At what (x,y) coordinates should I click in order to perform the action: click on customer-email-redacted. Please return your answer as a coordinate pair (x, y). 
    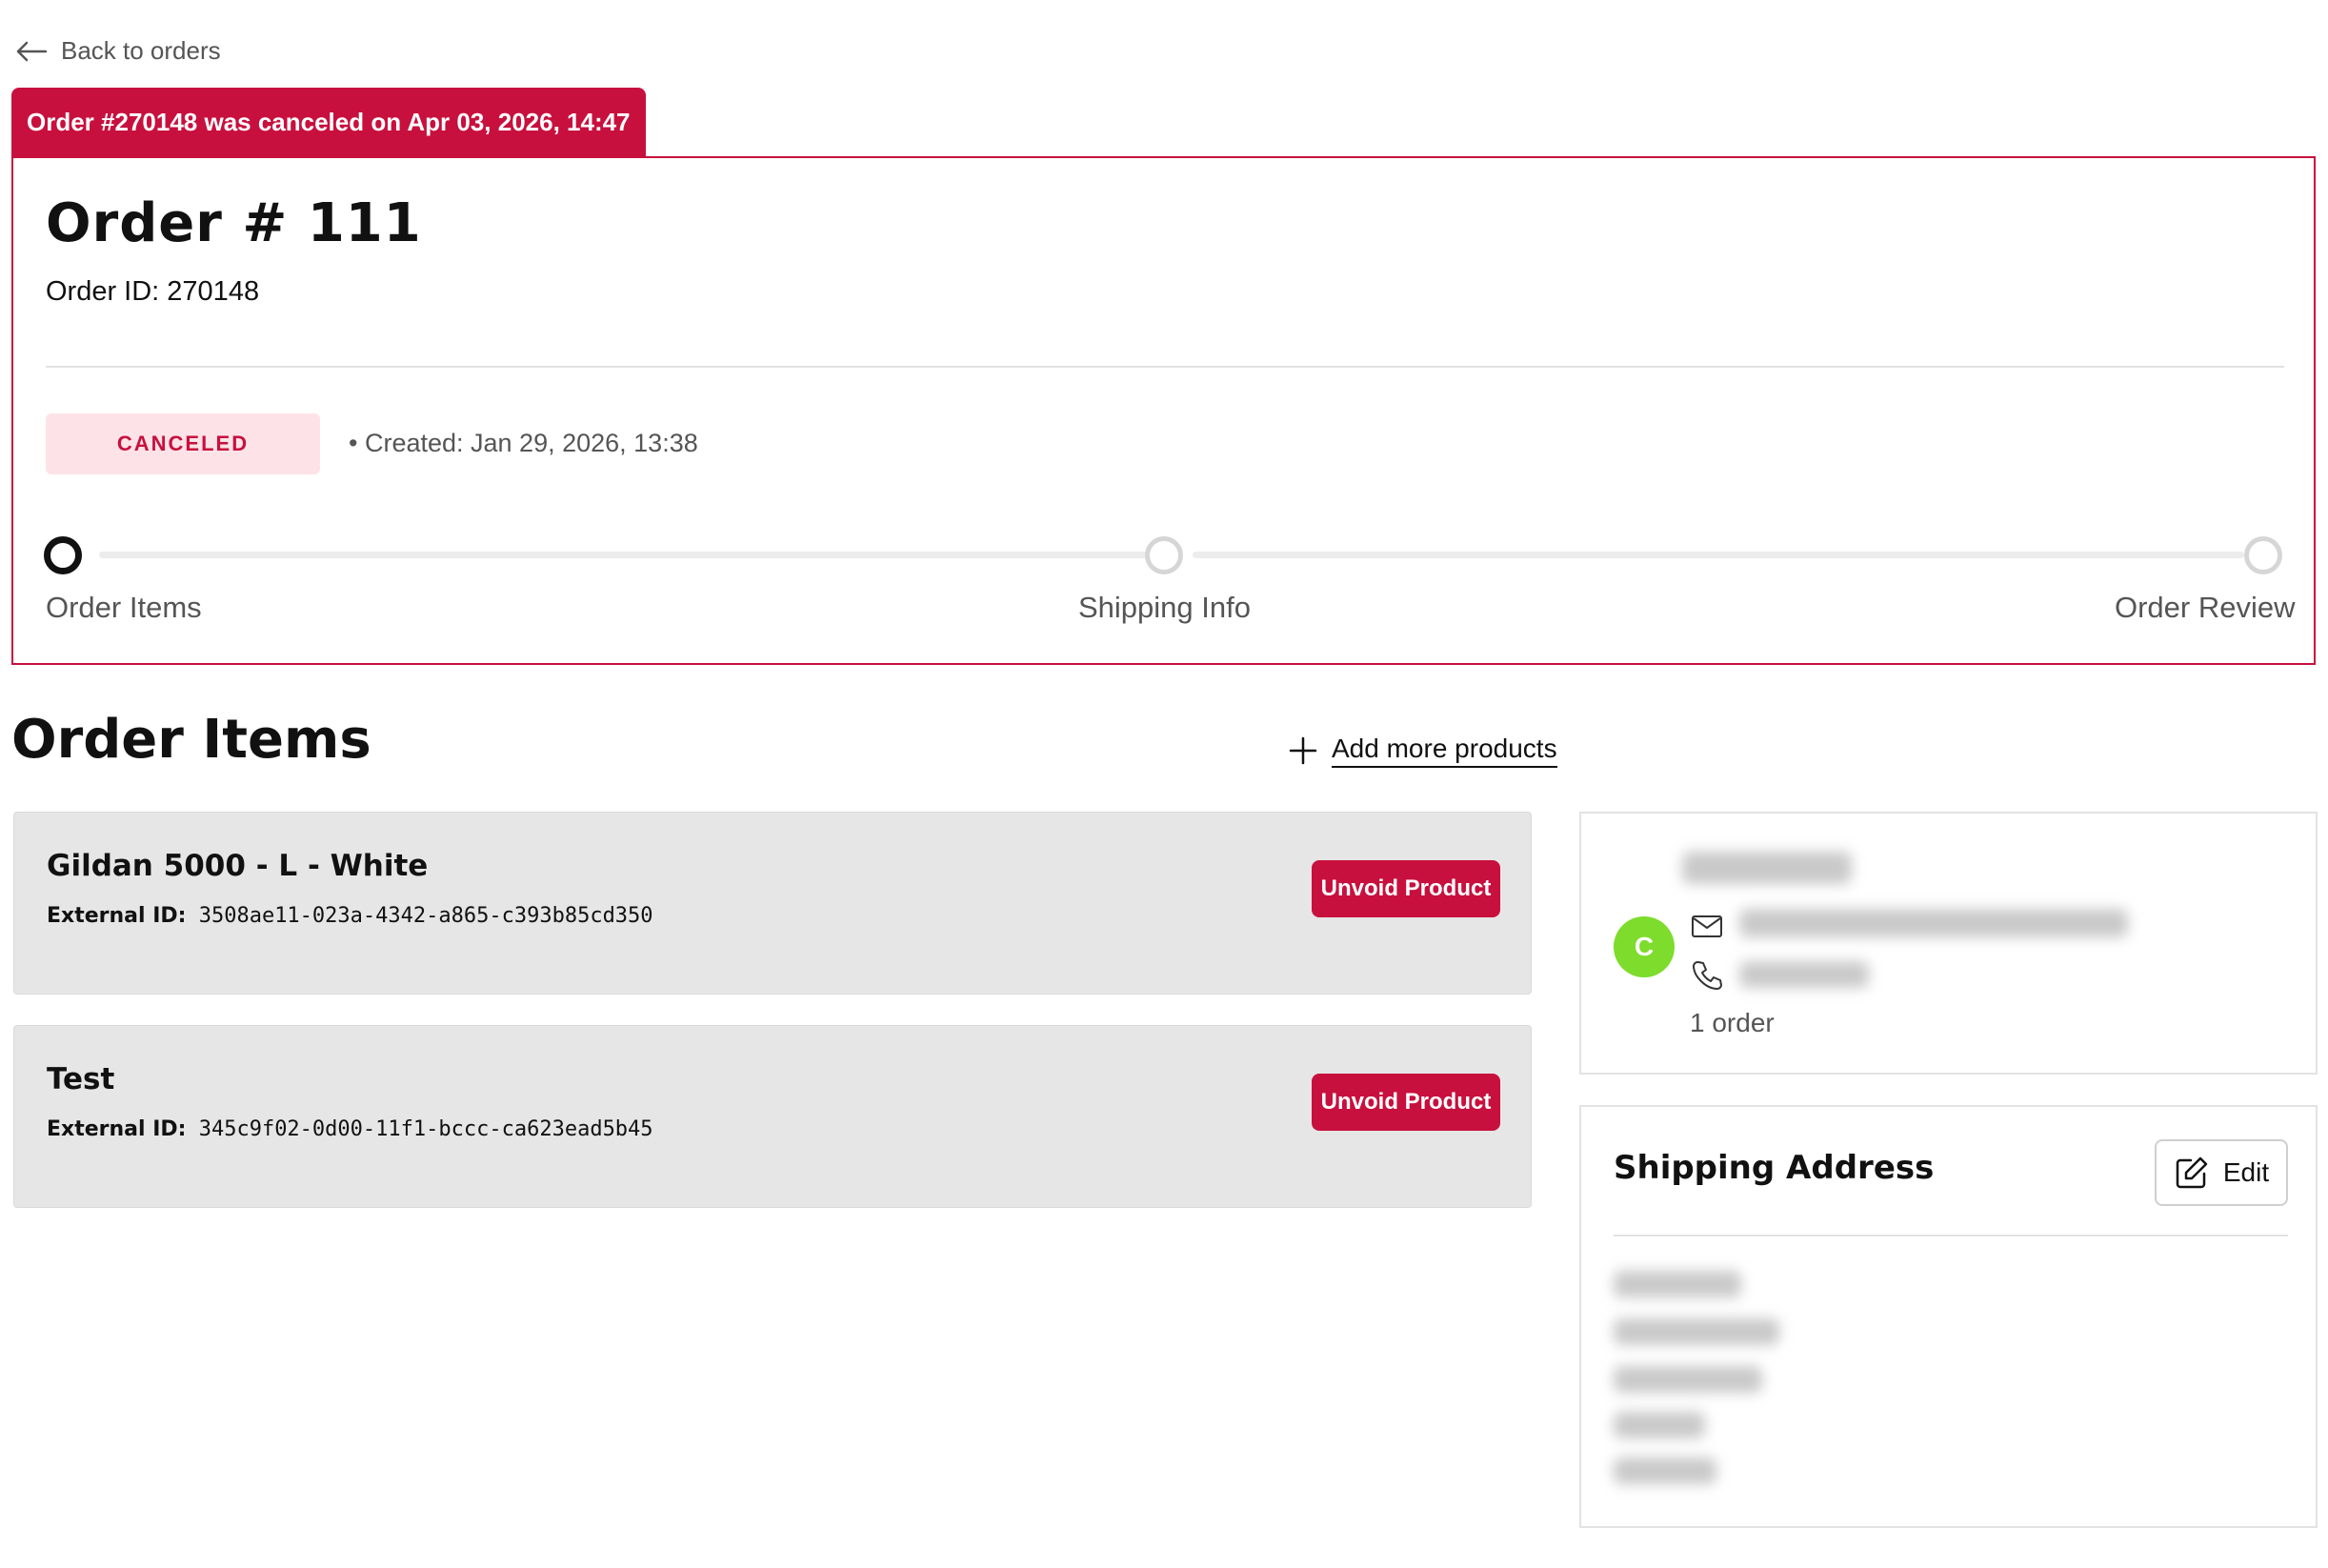
    Looking at the image, I should click on (1934, 923).